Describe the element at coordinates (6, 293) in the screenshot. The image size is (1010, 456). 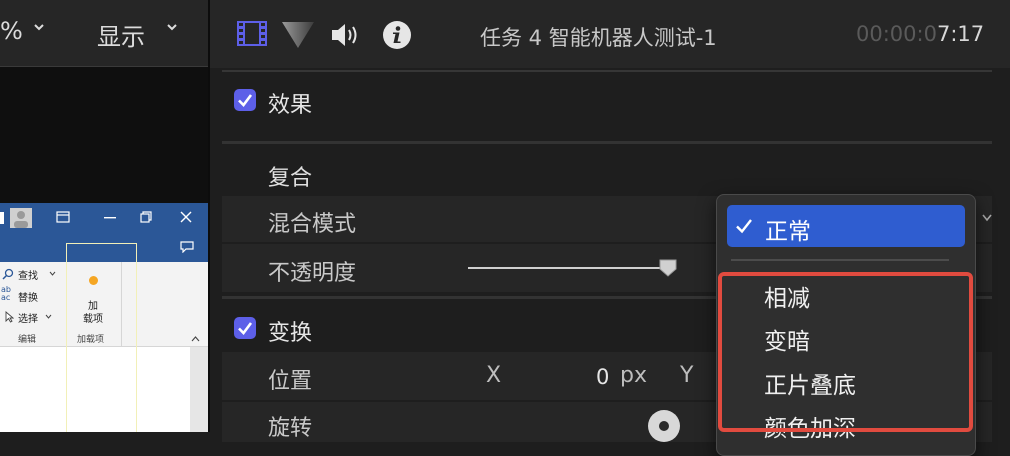
I see `replace-icon: ab ac` at that location.